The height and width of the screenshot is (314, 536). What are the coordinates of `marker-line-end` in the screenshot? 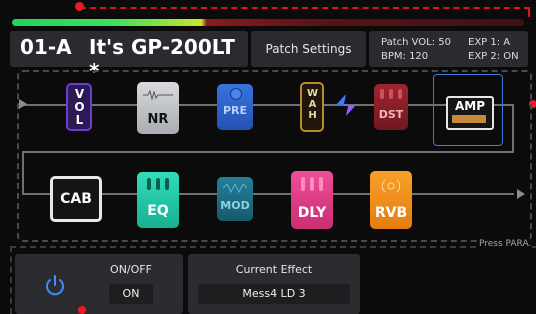 It's located at (529, 12).